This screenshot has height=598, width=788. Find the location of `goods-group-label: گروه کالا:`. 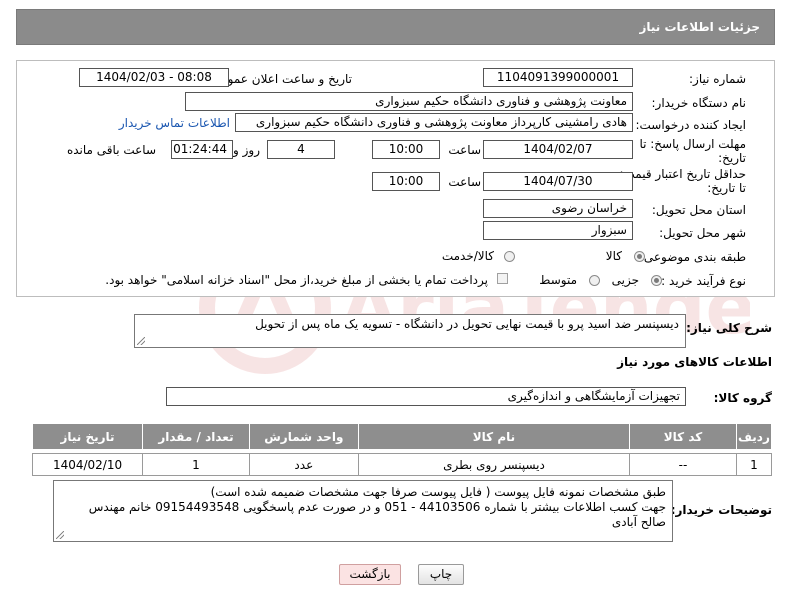

goods-group-label: گروه کالا: is located at coordinates (742, 398).